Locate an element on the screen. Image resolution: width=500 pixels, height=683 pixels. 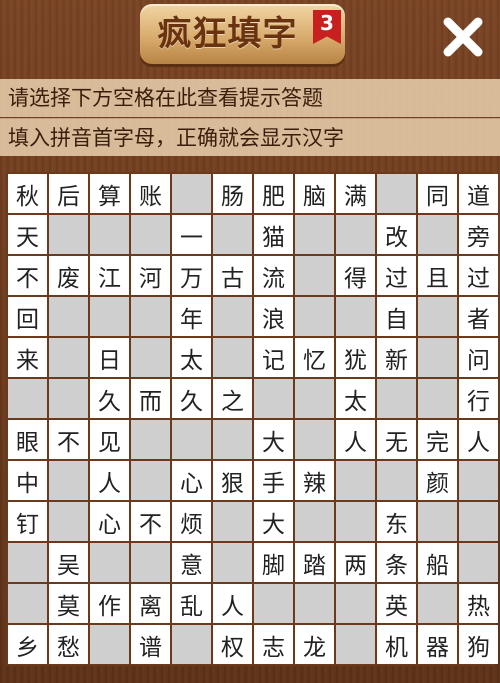
grid-cell-filled: 古 is located at coordinates (232, 275).